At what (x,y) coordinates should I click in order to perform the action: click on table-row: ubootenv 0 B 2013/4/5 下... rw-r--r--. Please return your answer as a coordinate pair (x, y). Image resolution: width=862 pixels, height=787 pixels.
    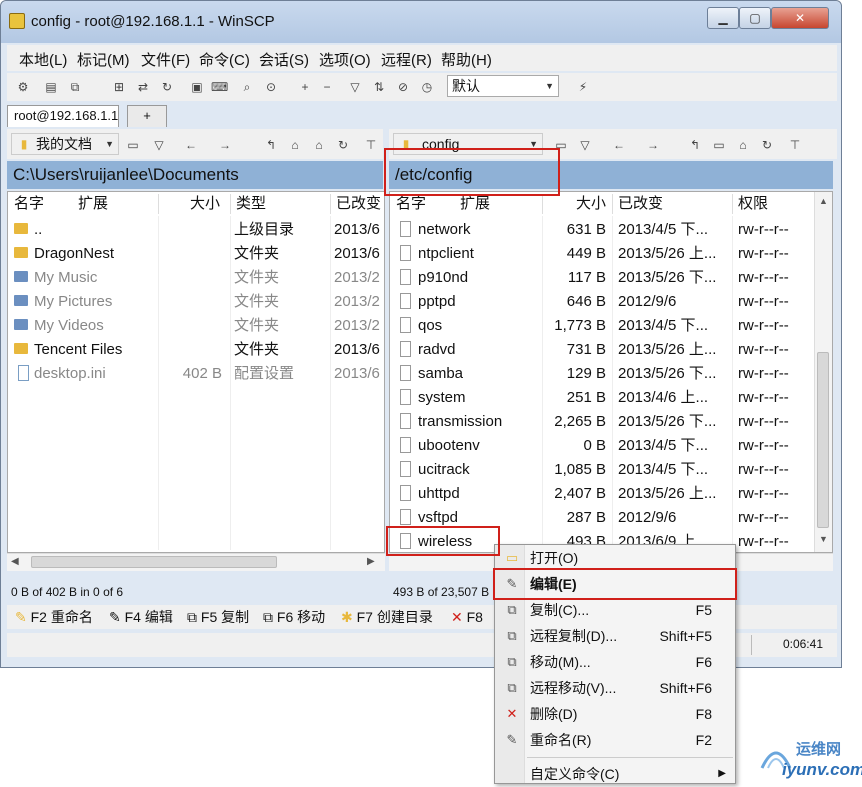
    Looking at the image, I should click on (602, 446).